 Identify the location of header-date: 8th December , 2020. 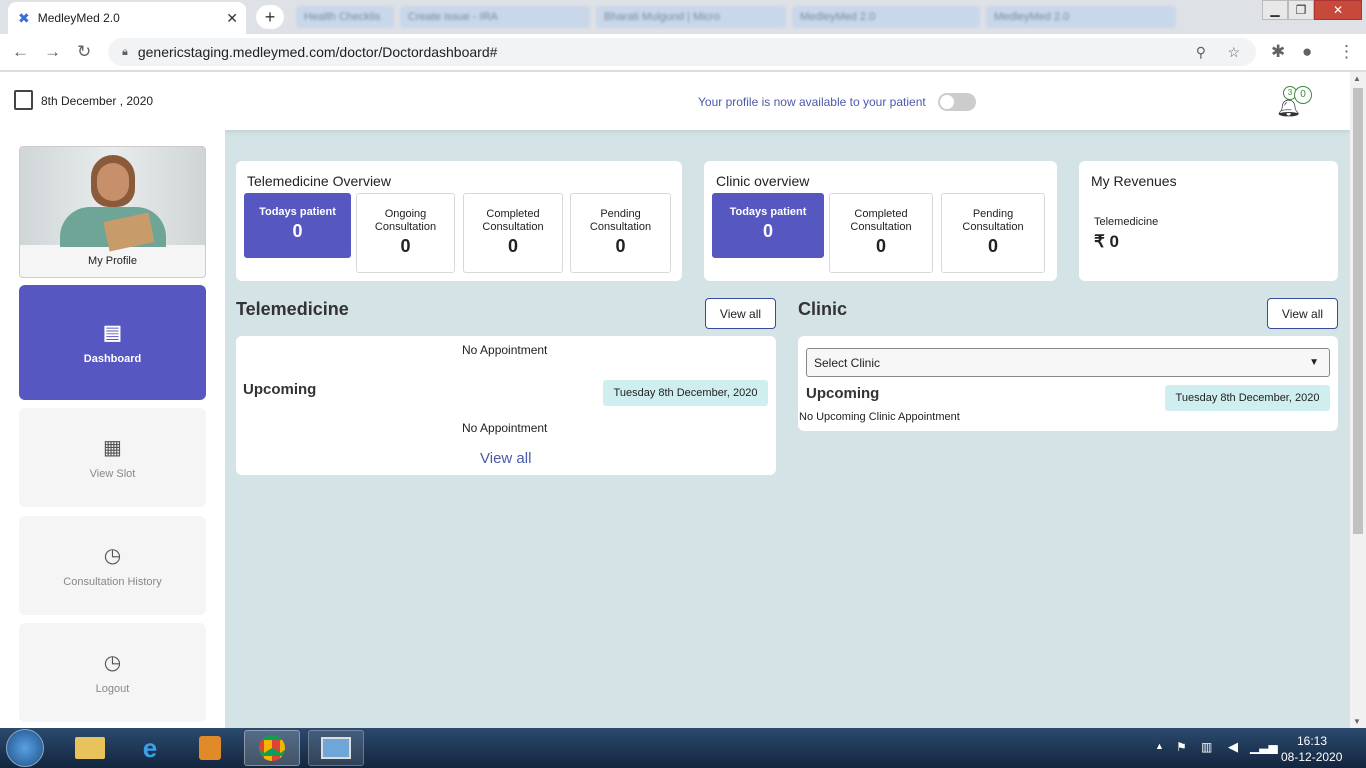
(97, 101).